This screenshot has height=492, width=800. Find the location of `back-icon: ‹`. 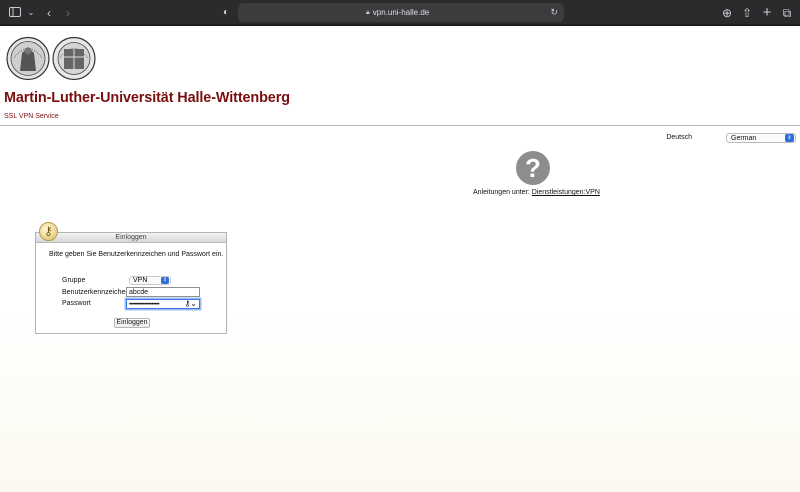

back-icon: ‹ is located at coordinates (49, 13).